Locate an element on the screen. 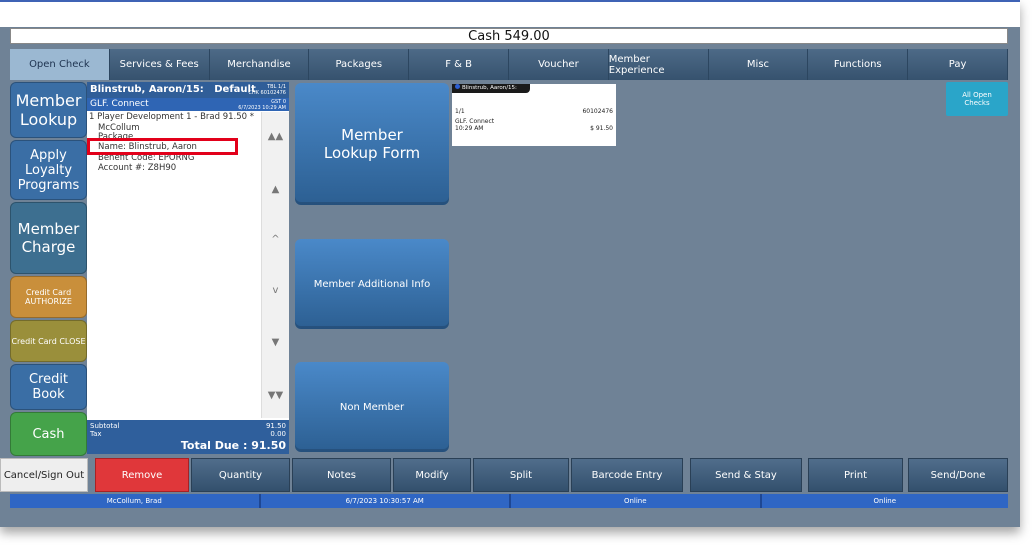  tab-services-fees: Services & Fees is located at coordinates (159, 64).